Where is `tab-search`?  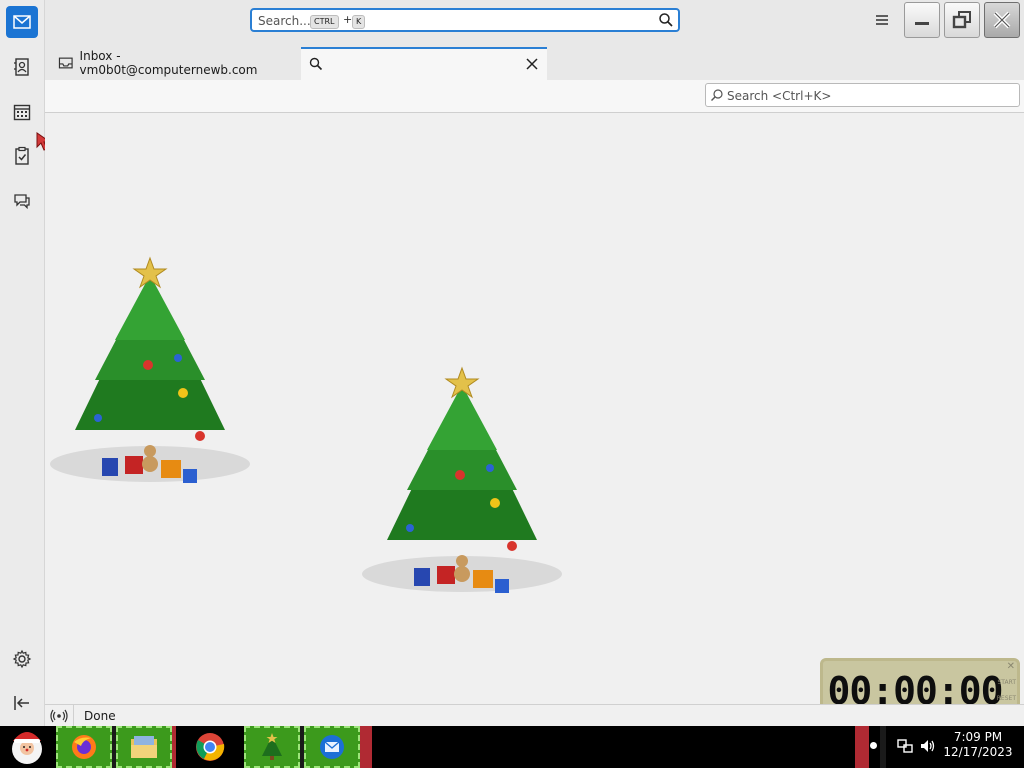 tab-search is located at coordinates (424, 63).